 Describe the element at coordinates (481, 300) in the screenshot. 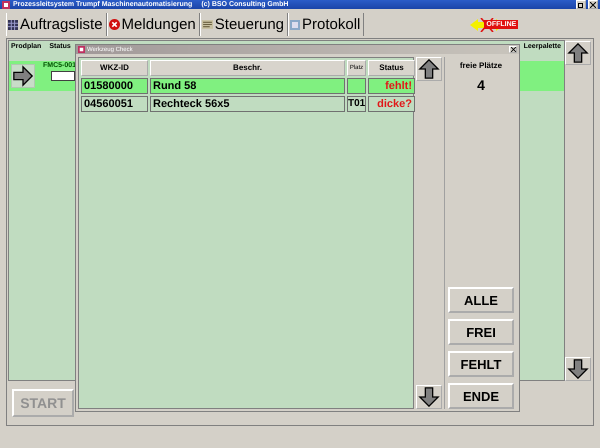

I see `dialog-button: ALLE` at that location.